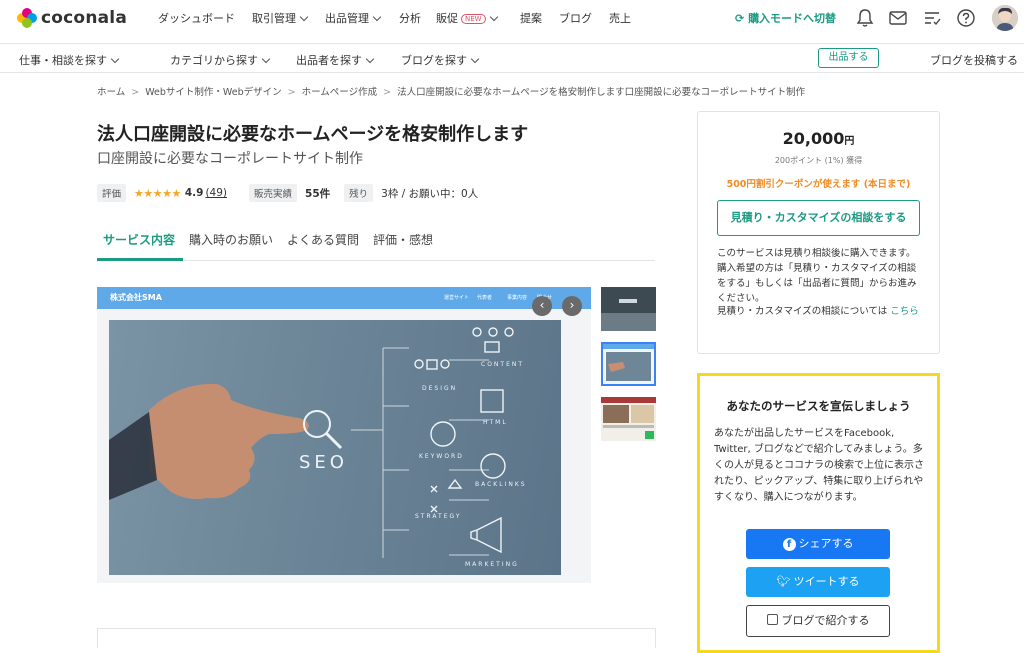  Describe the element at coordinates (112, 193) in the screenshot. I see `rating-tag: 評価` at that location.